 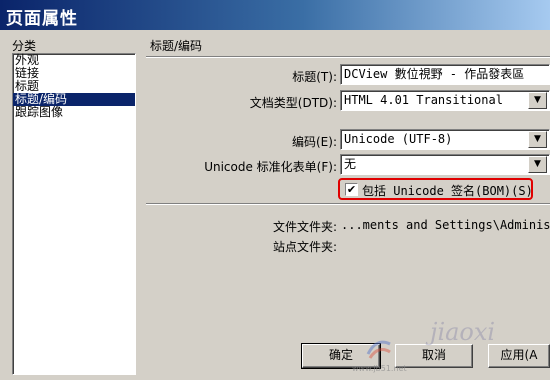 I want to click on info-divider, so click(x=348, y=204).